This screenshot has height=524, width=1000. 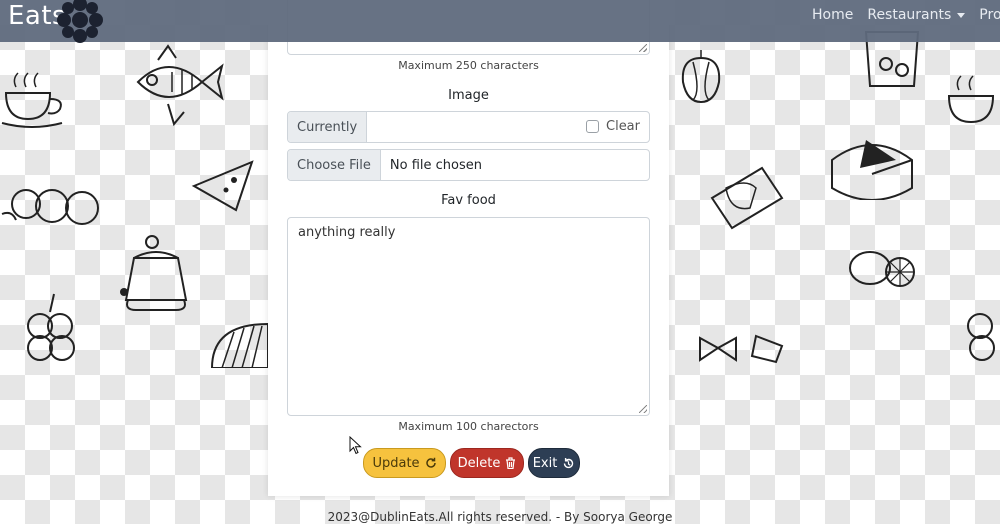 What do you see at coordinates (430, 462) in the screenshot?
I see `refresh-icon` at bounding box center [430, 462].